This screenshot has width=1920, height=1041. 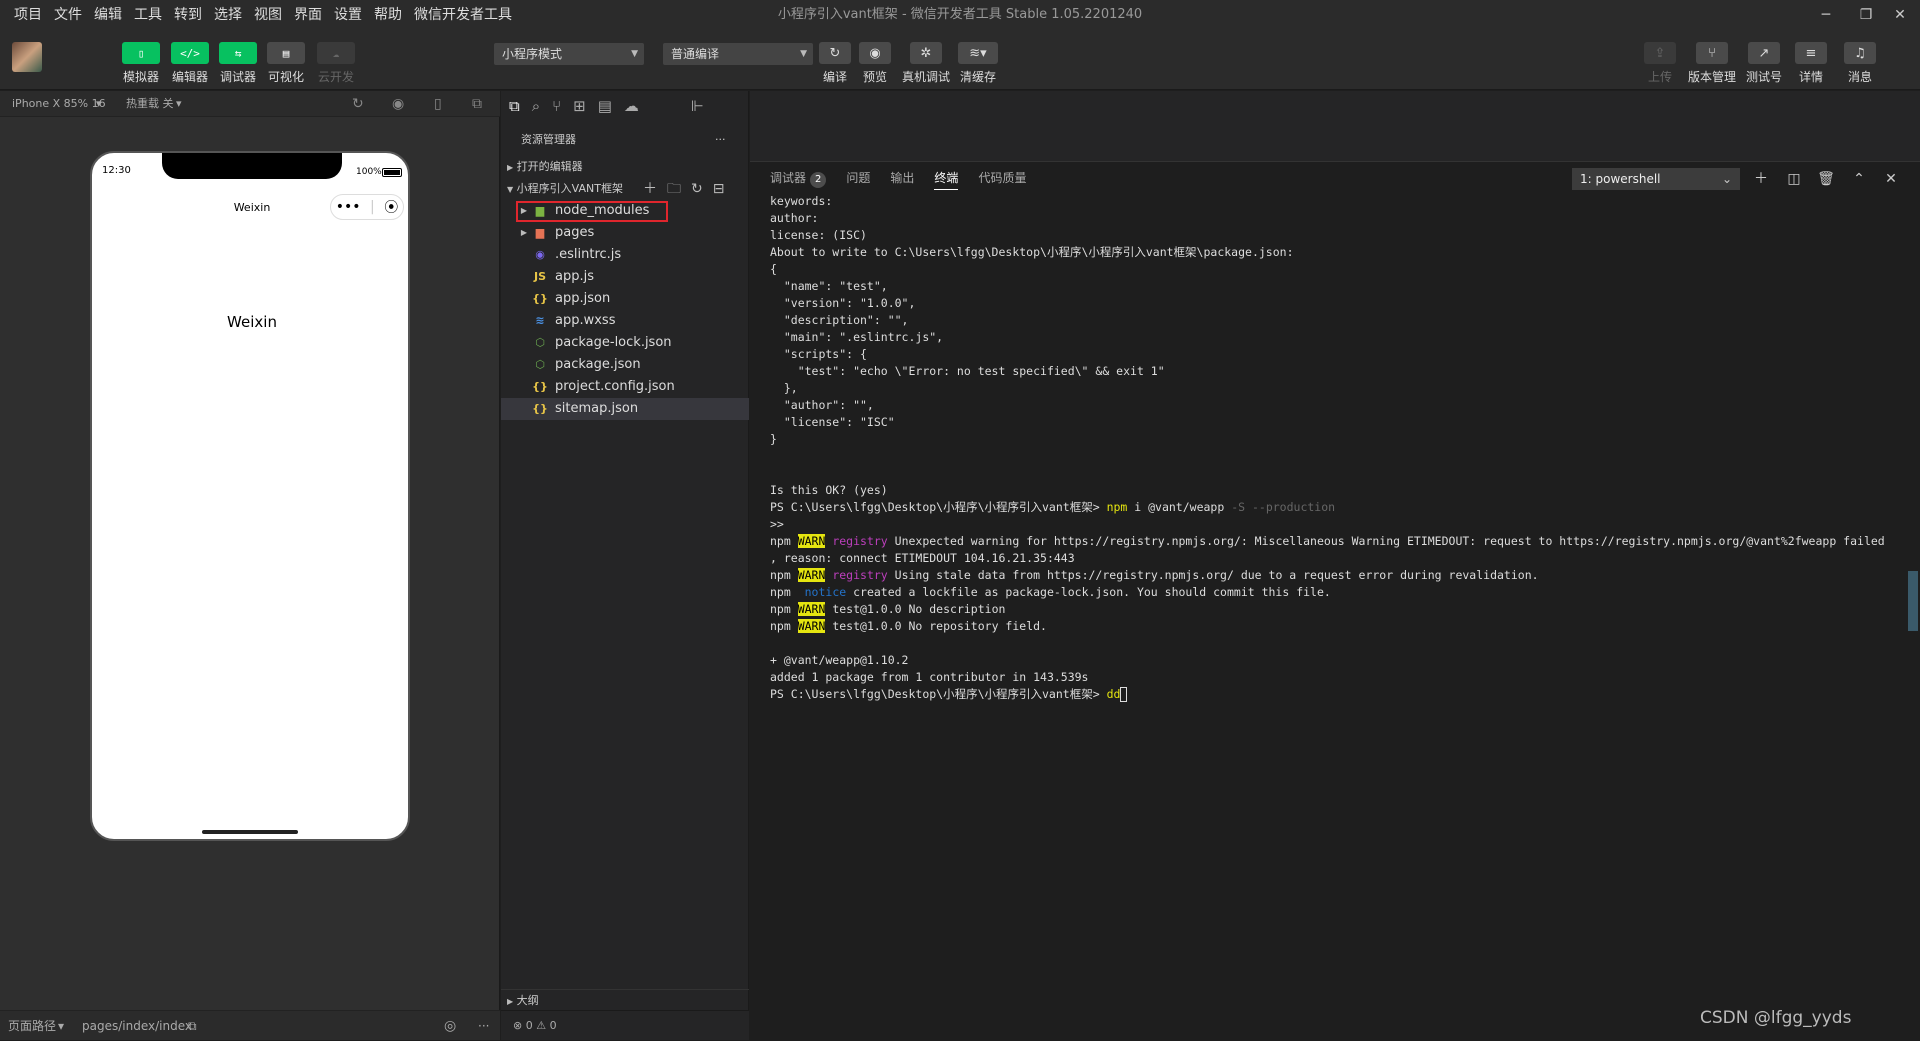 What do you see at coordinates (348, 15) in the screenshot?
I see `menu-settings: 设置` at bounding box center [348, 15].